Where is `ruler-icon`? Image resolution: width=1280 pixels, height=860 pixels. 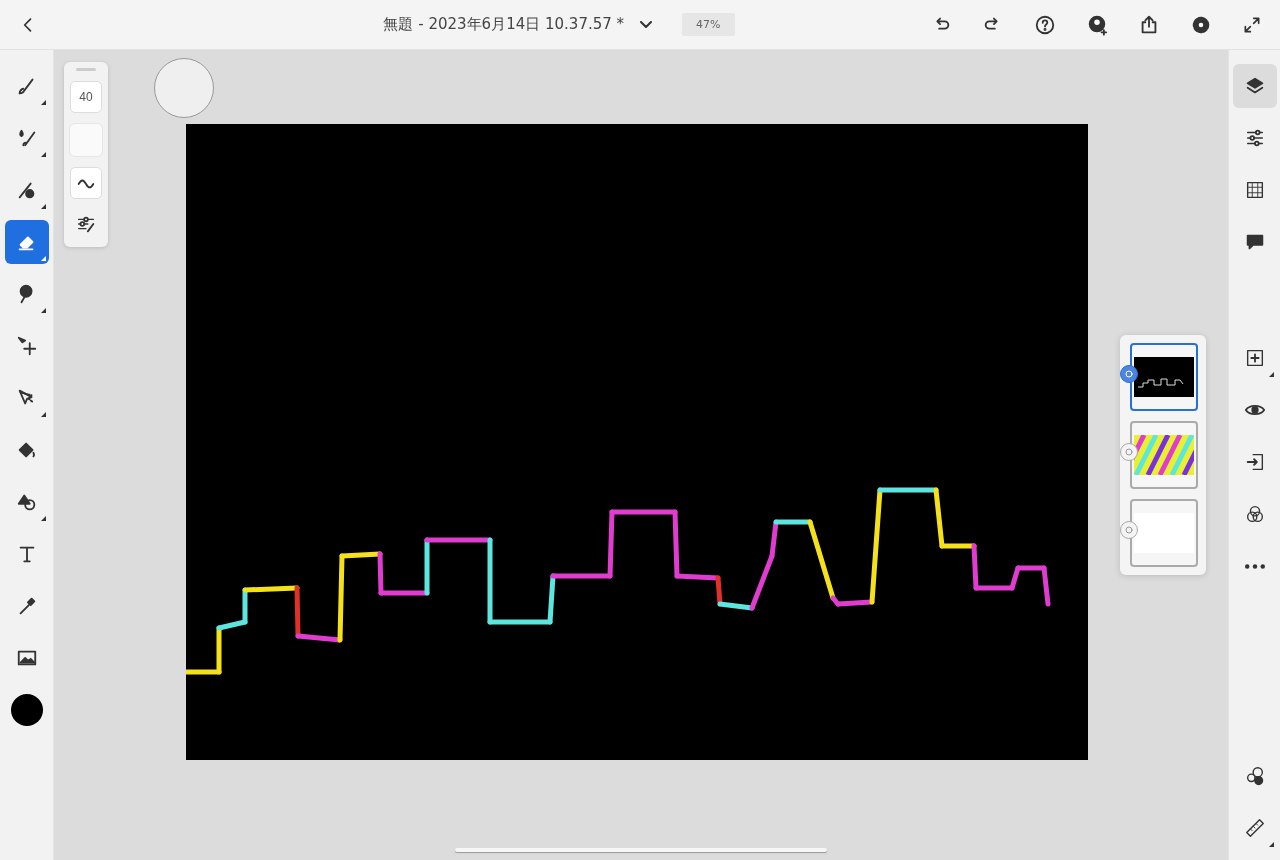 ruler-icon is located at coordinates (1254, 828).